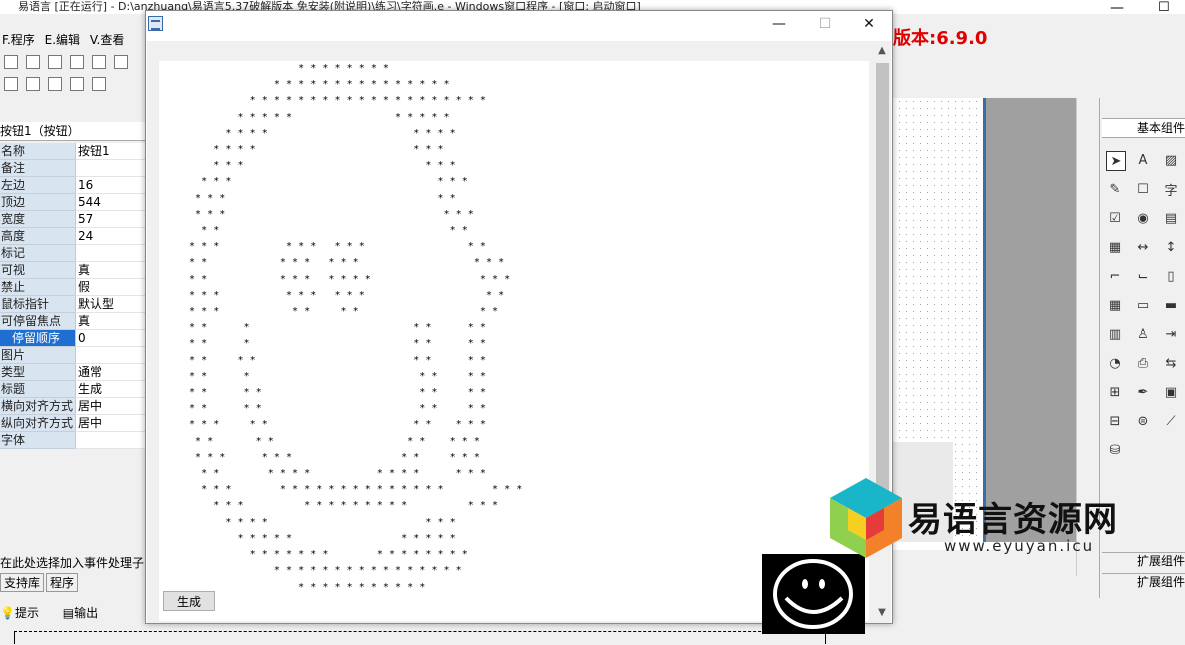 This screenshot has height=645, width=1185. Describe the element at coordinates (1143, 334) in the screenshot. I see `person-icon: ♙` at that location.